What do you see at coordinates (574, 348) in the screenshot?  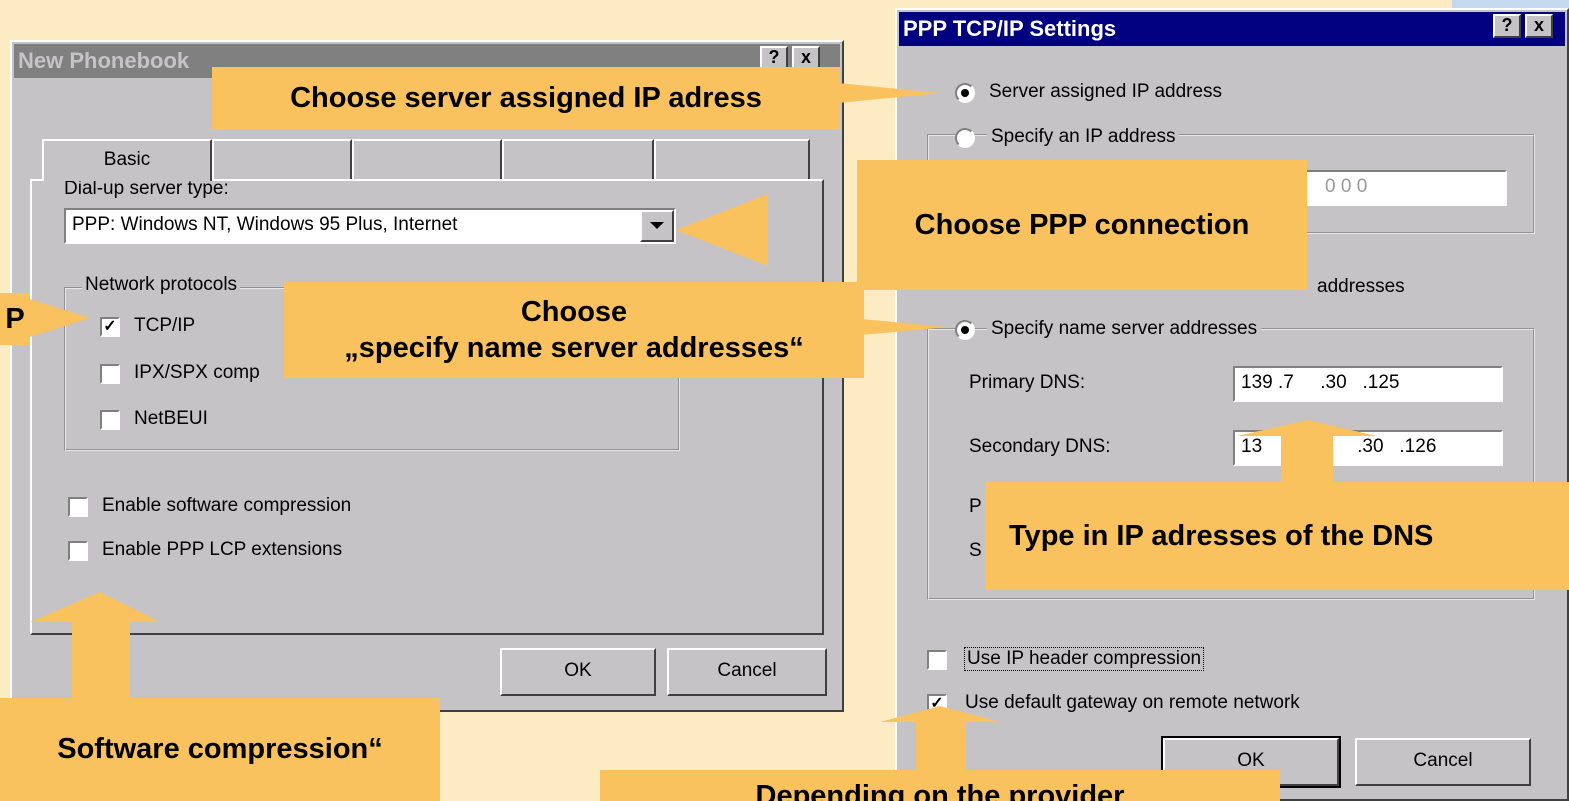 I see `callout-specify-ns-line2: „specify name server addresses“` at bounding box center [574, 348].